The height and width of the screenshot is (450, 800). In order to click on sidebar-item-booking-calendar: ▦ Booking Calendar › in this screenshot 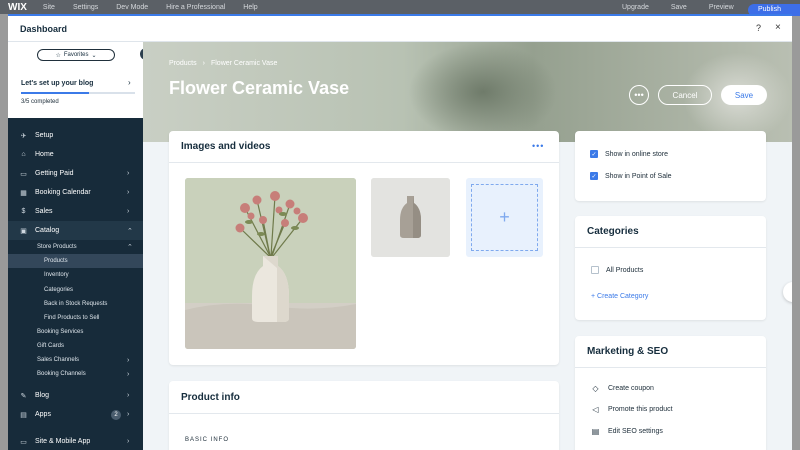, I will do `click(75, 192)`.